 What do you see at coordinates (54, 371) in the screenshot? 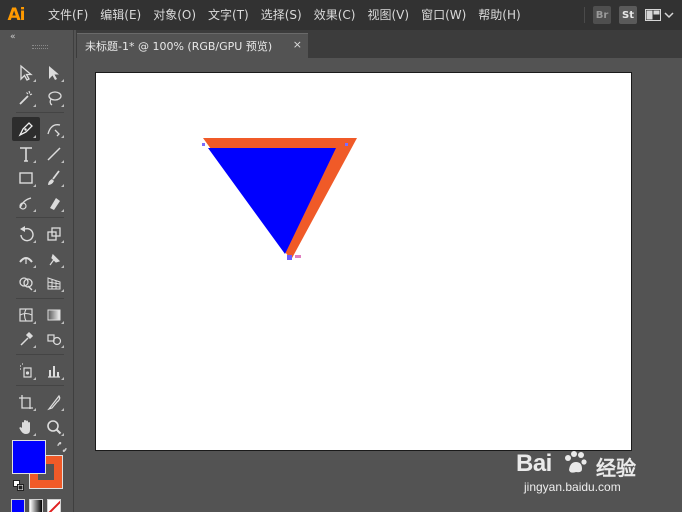
I see `column-graph-tool` at bounding box center [54, 371].